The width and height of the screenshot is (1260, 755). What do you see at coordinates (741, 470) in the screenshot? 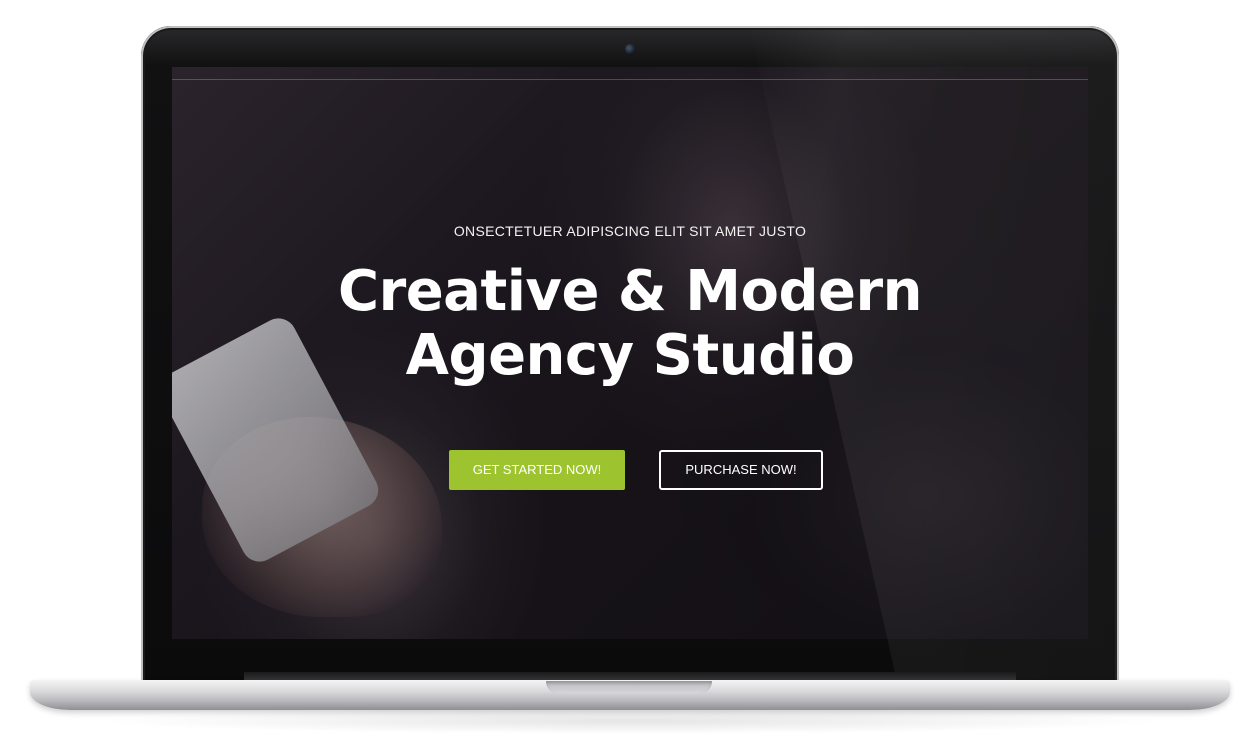
I see `purchase-button: PURCHASE NOW!` at bounding box center [741, 470].